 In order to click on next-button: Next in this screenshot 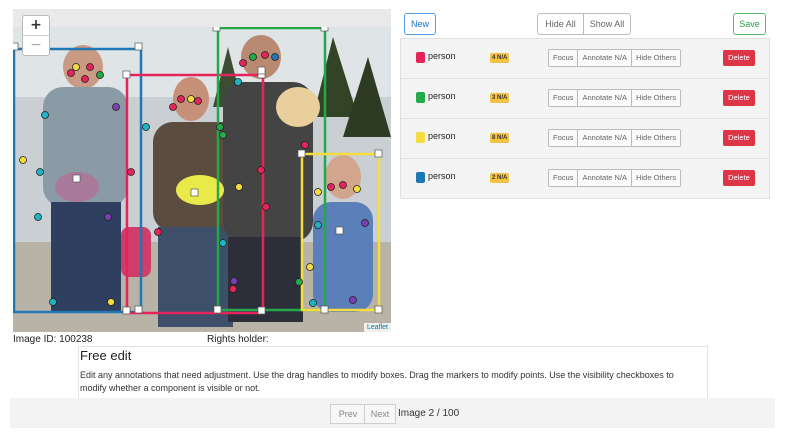, I will do `click(380, 414)`.